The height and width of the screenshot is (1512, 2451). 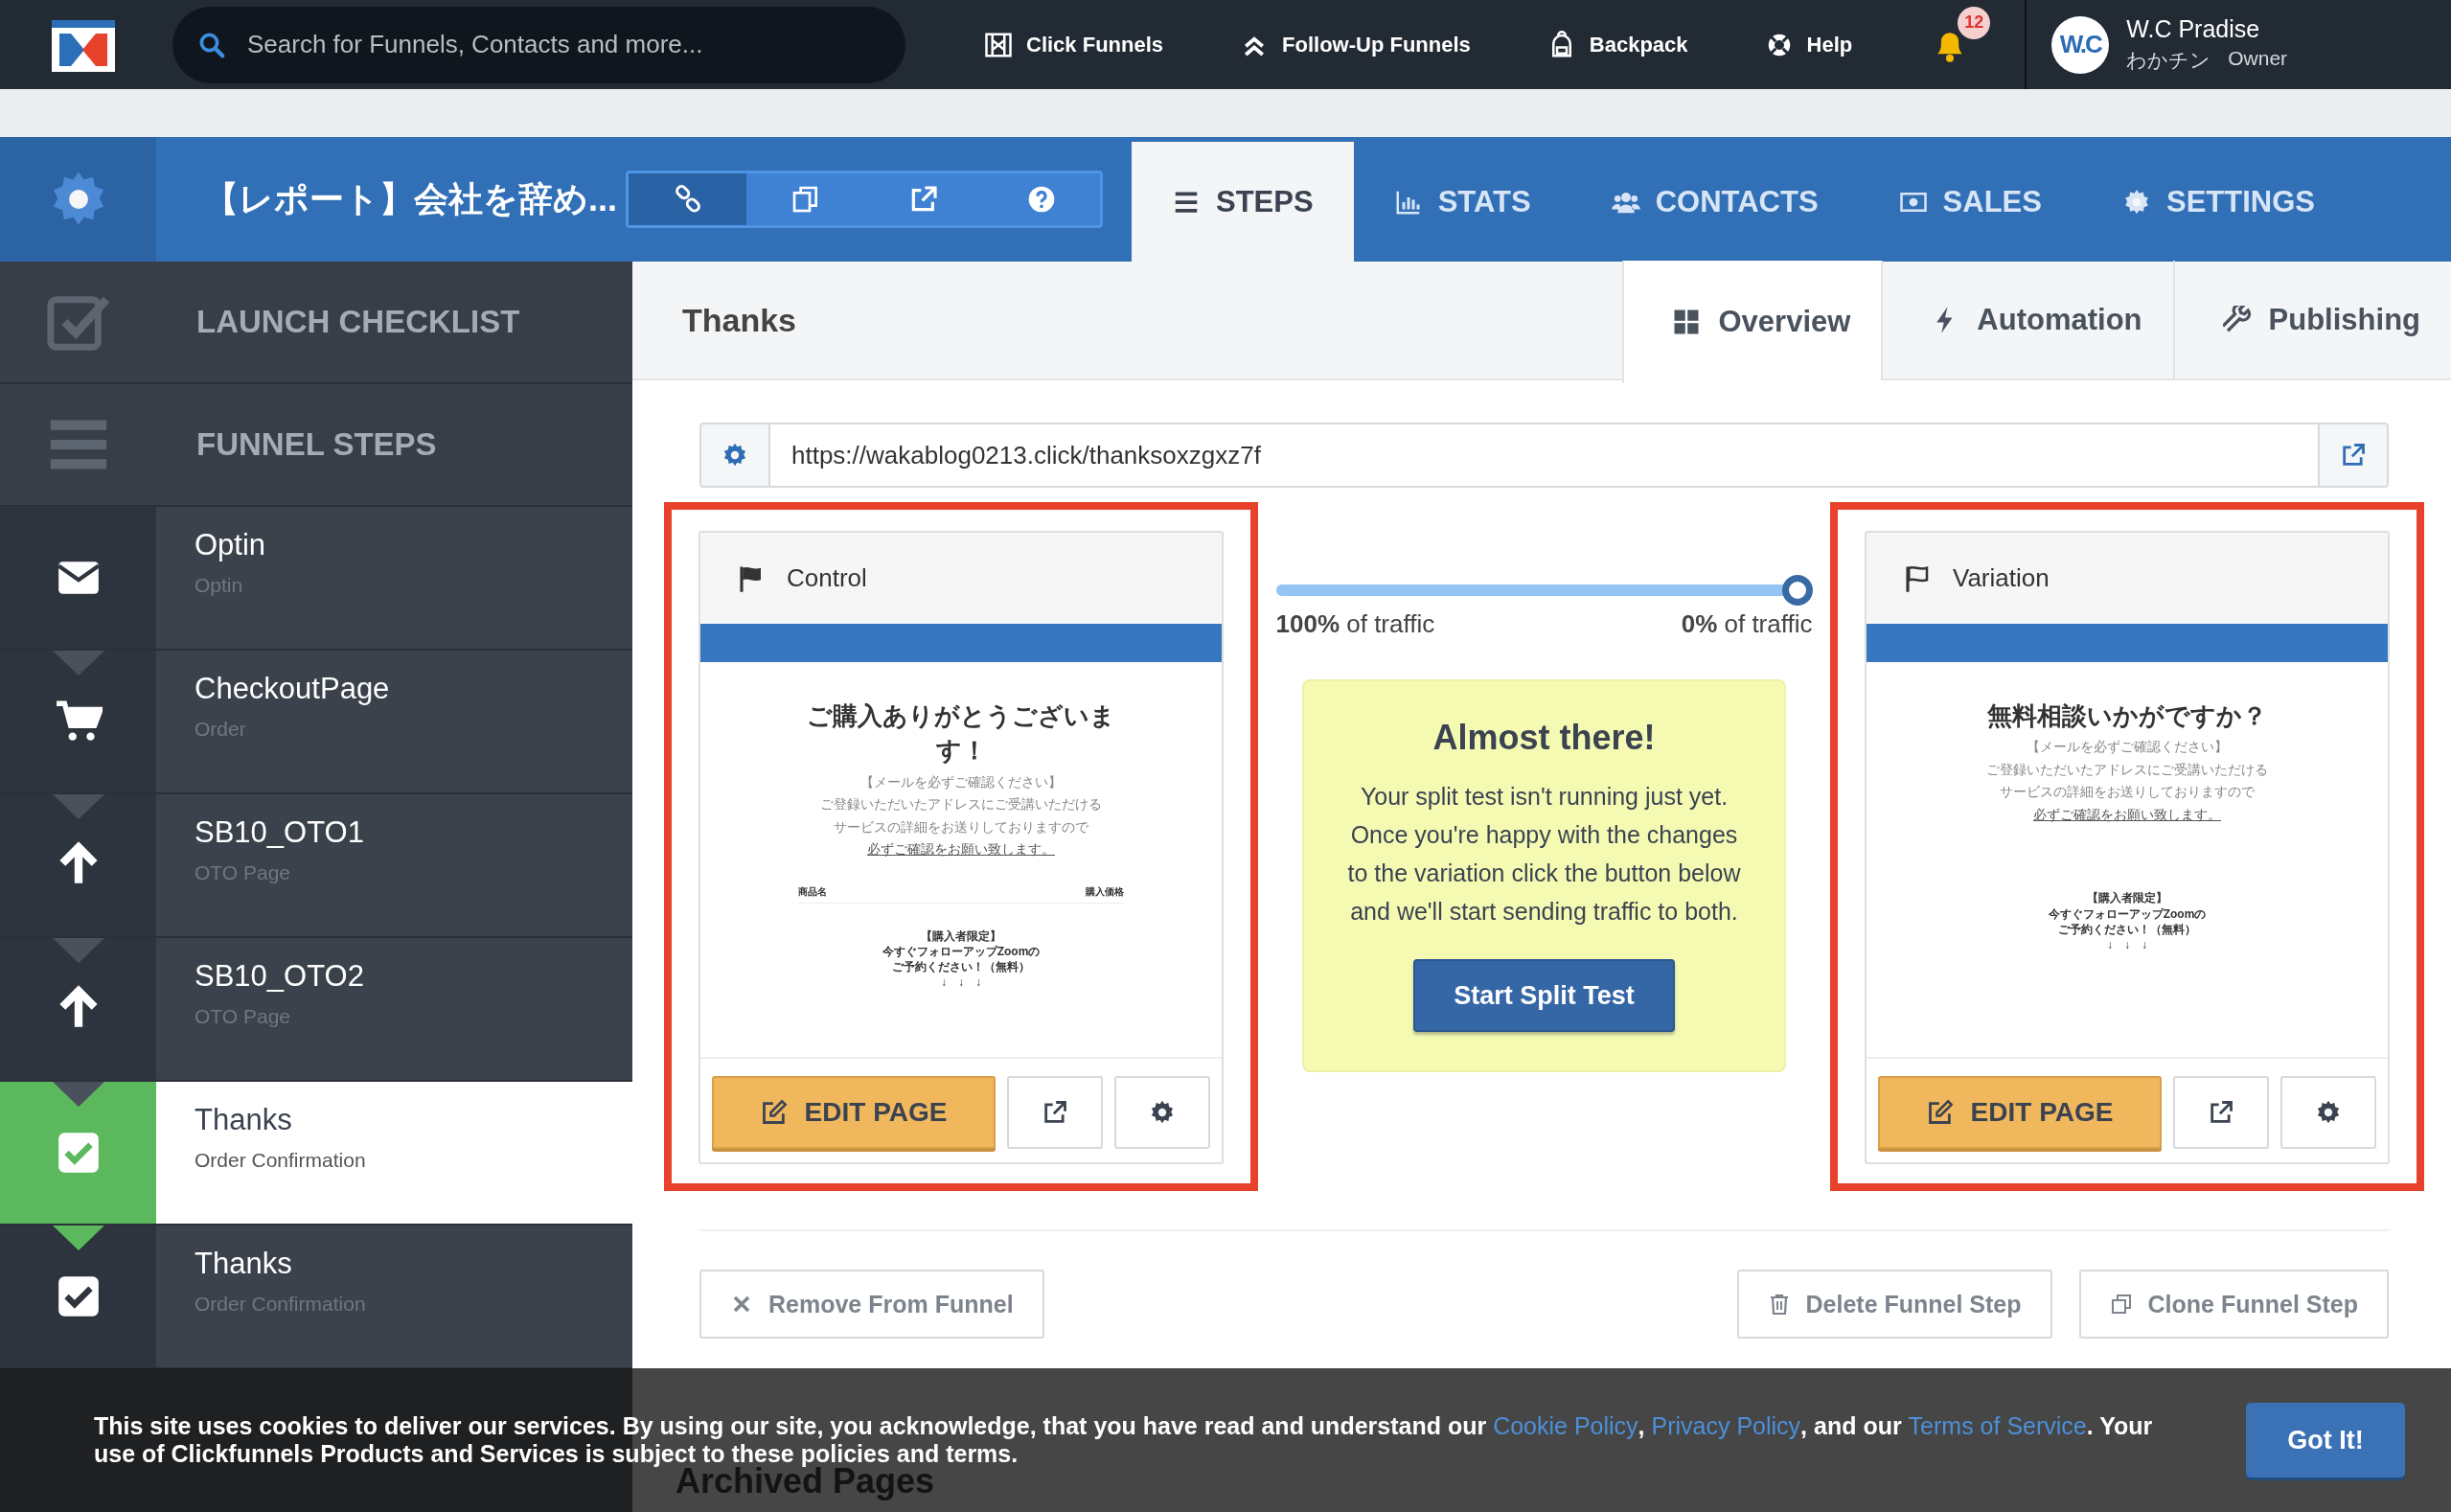 I want to click on tab: Automation, so click(x=2027, y=320).